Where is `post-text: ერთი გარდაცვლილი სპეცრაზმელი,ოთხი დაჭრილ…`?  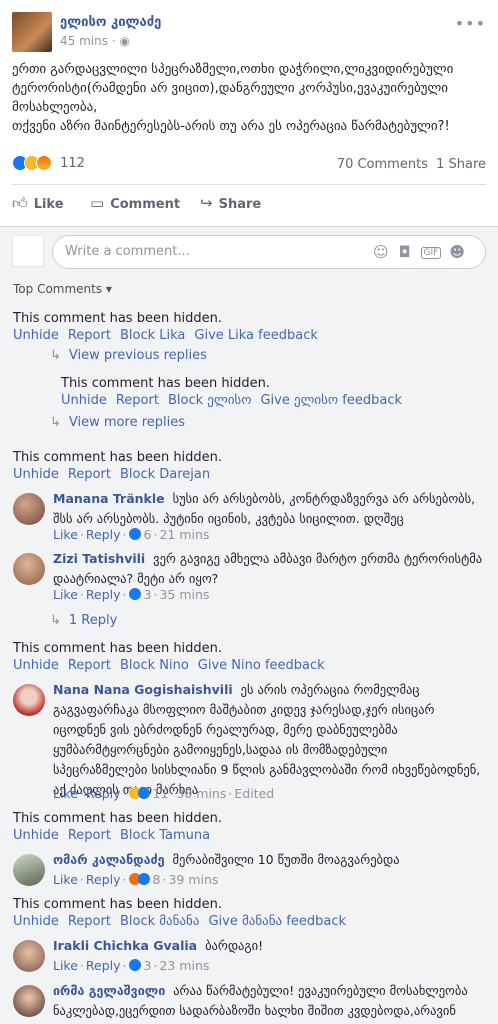 post-text: ერთი გარდაცვლილი სპეცრაზმელი,ოთხი დაჭრილ… is located at coordinates (233, 98).